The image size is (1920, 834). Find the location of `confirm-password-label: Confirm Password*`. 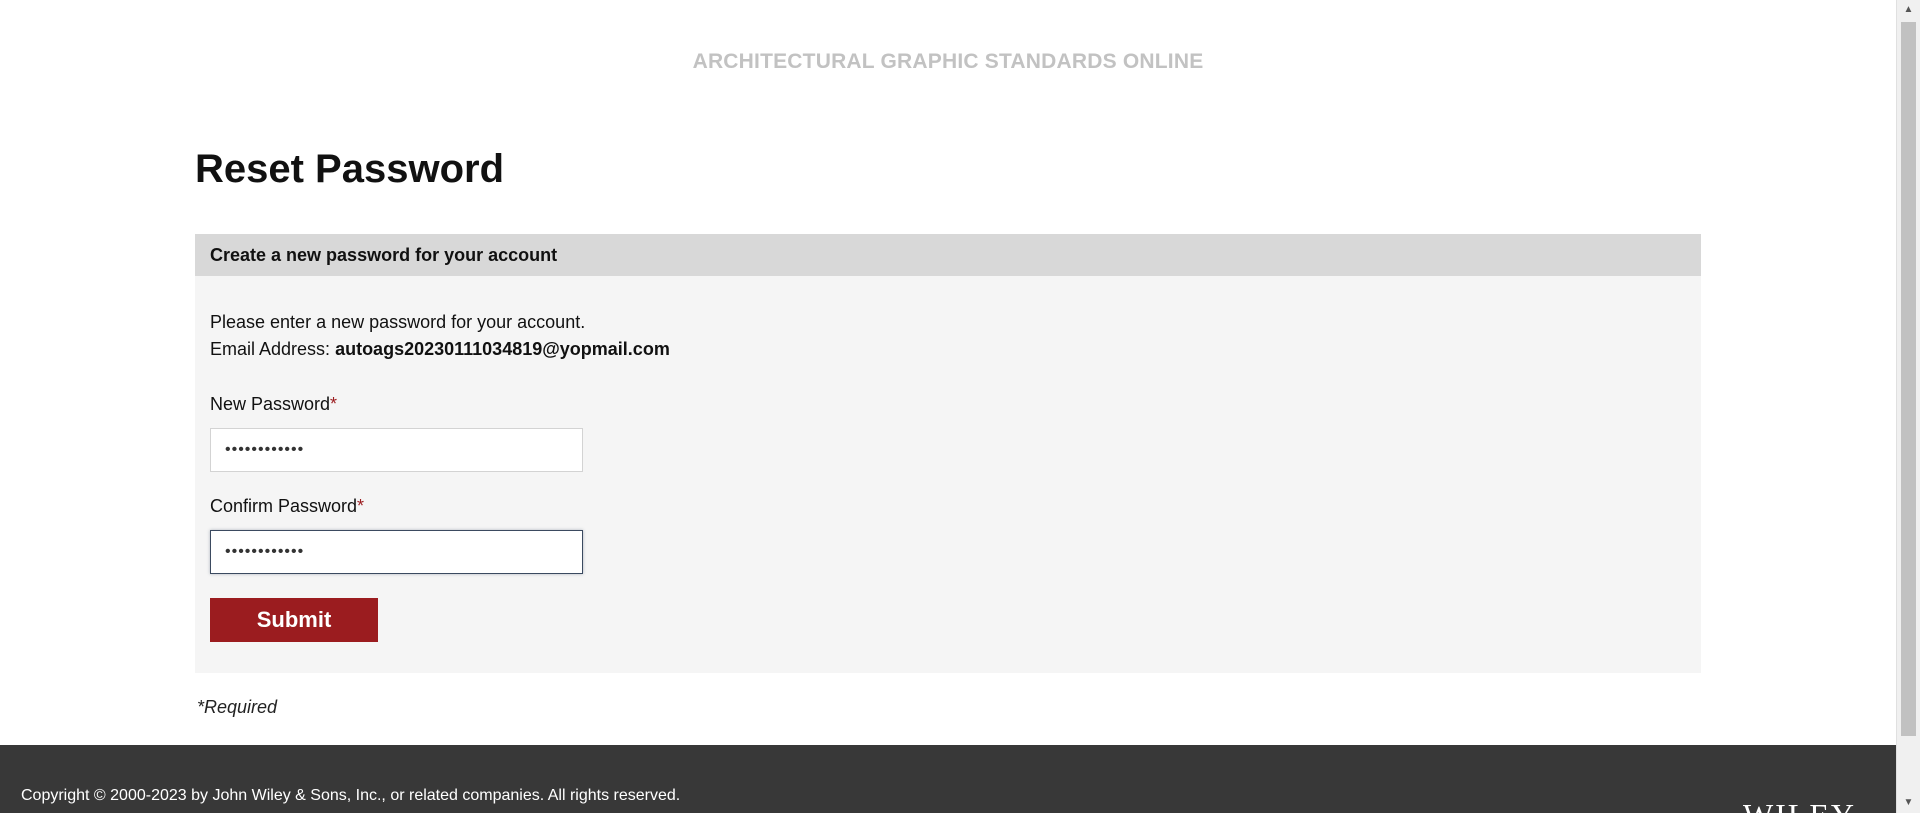

confirm-password-label: Confirm Password* is located at coordinates (287, 506).